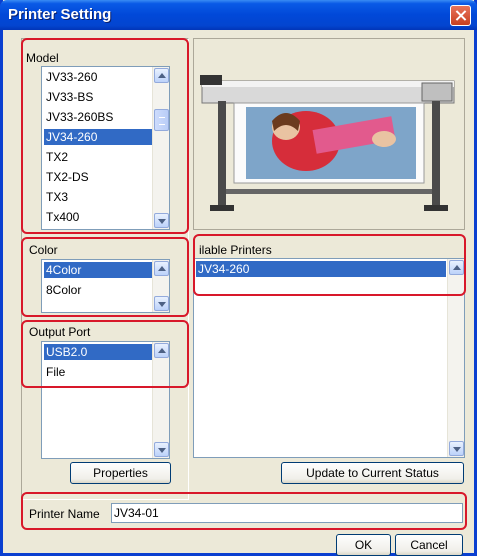 This screenshot has width=477, height=556. What do you see at coordinates (160, 148) in the screenshot?
I see `model-scrollbar` at bounding box center [160, 148].